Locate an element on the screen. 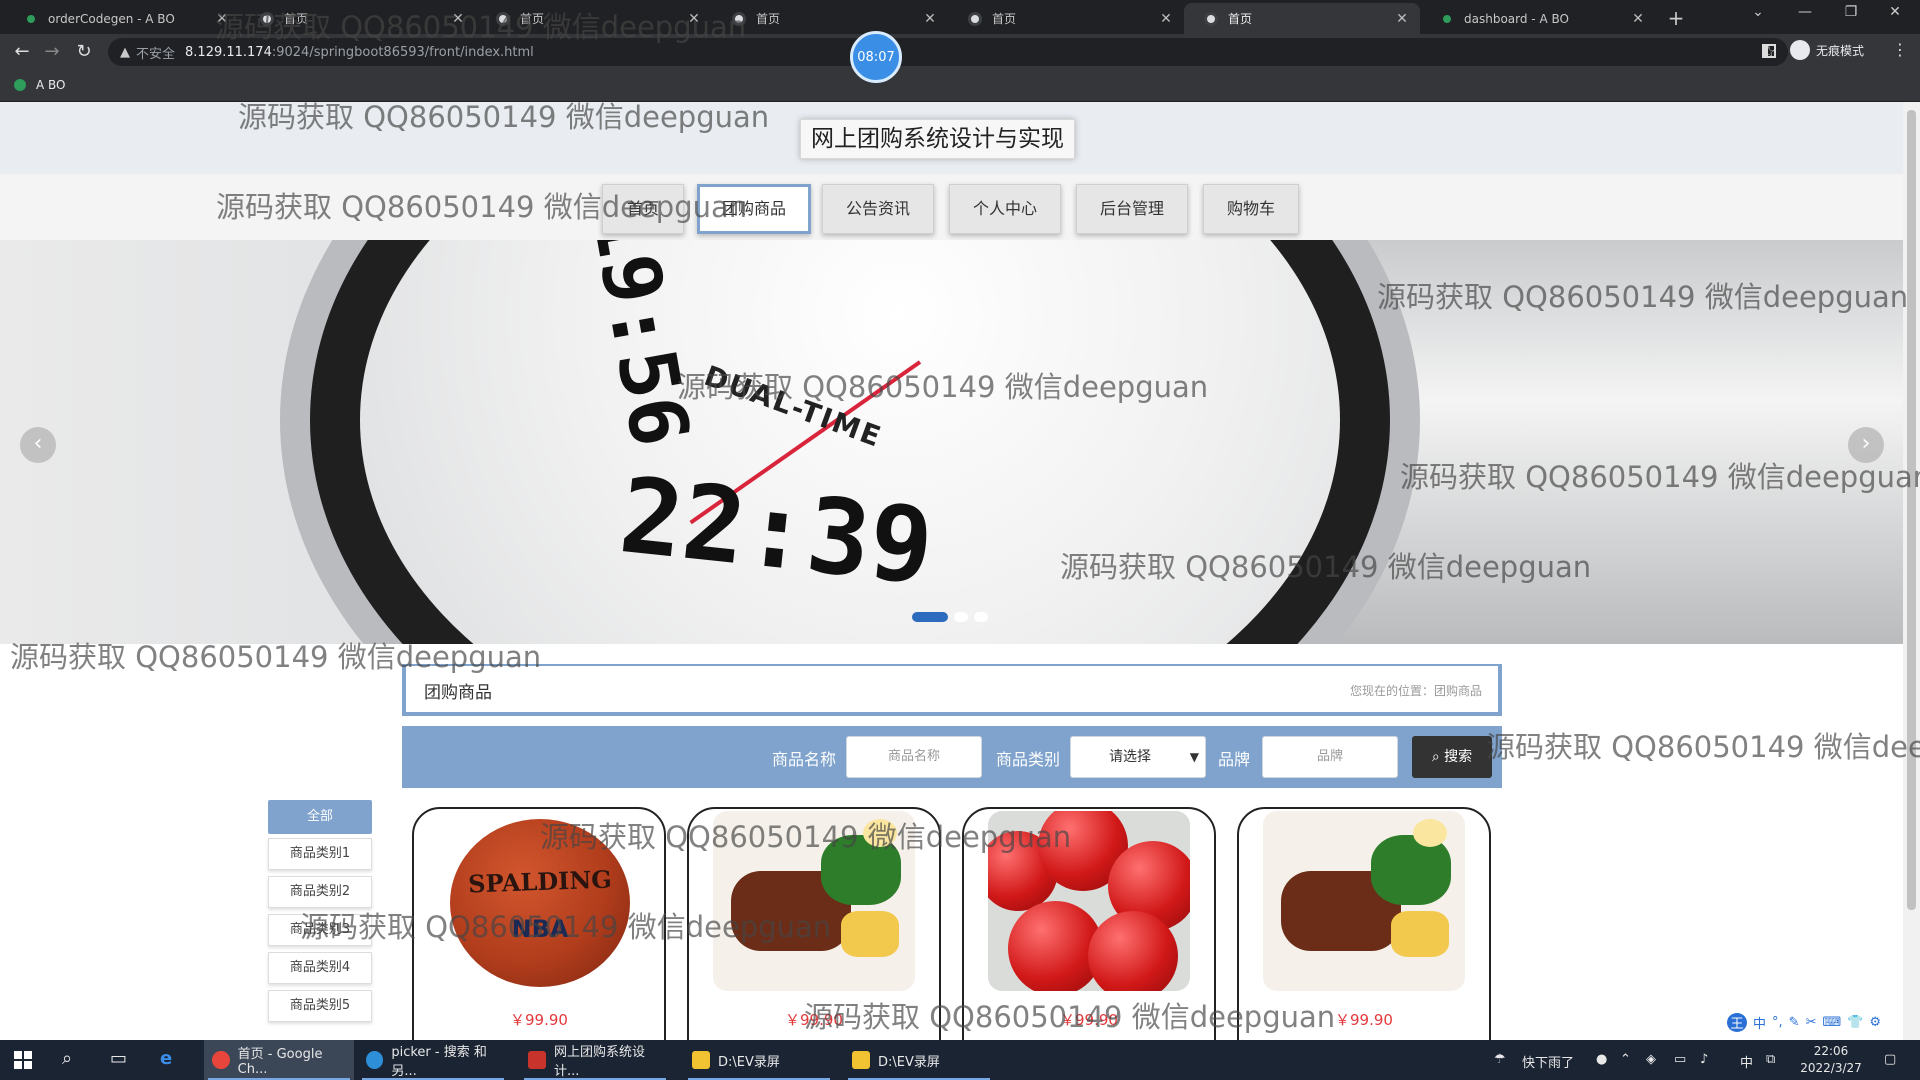  category-label: 商品类别 is located at coordinates (1028, 759).